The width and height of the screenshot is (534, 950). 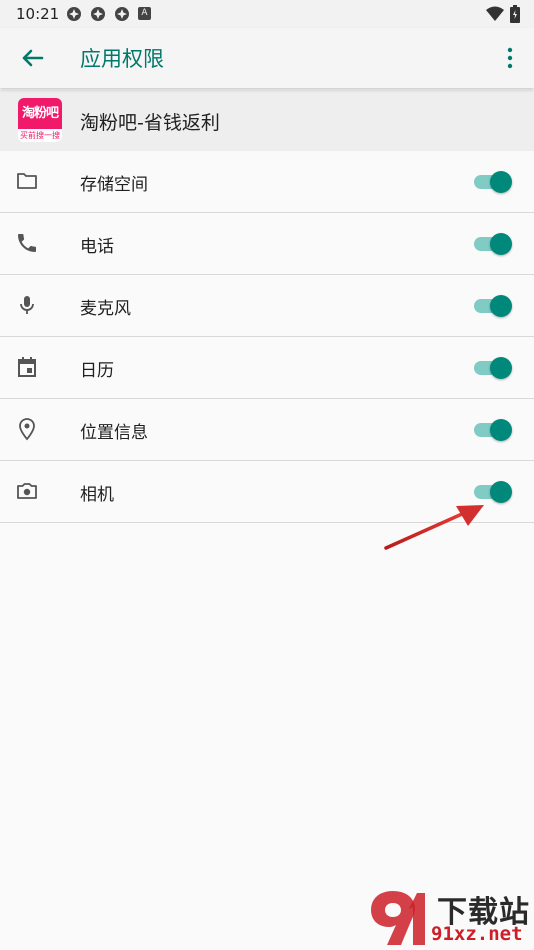 What do you see at coordinates (40, 113) in the screenshot?
I see `app-logo-text: 淘粉吧` at bounding box center [40, 113].